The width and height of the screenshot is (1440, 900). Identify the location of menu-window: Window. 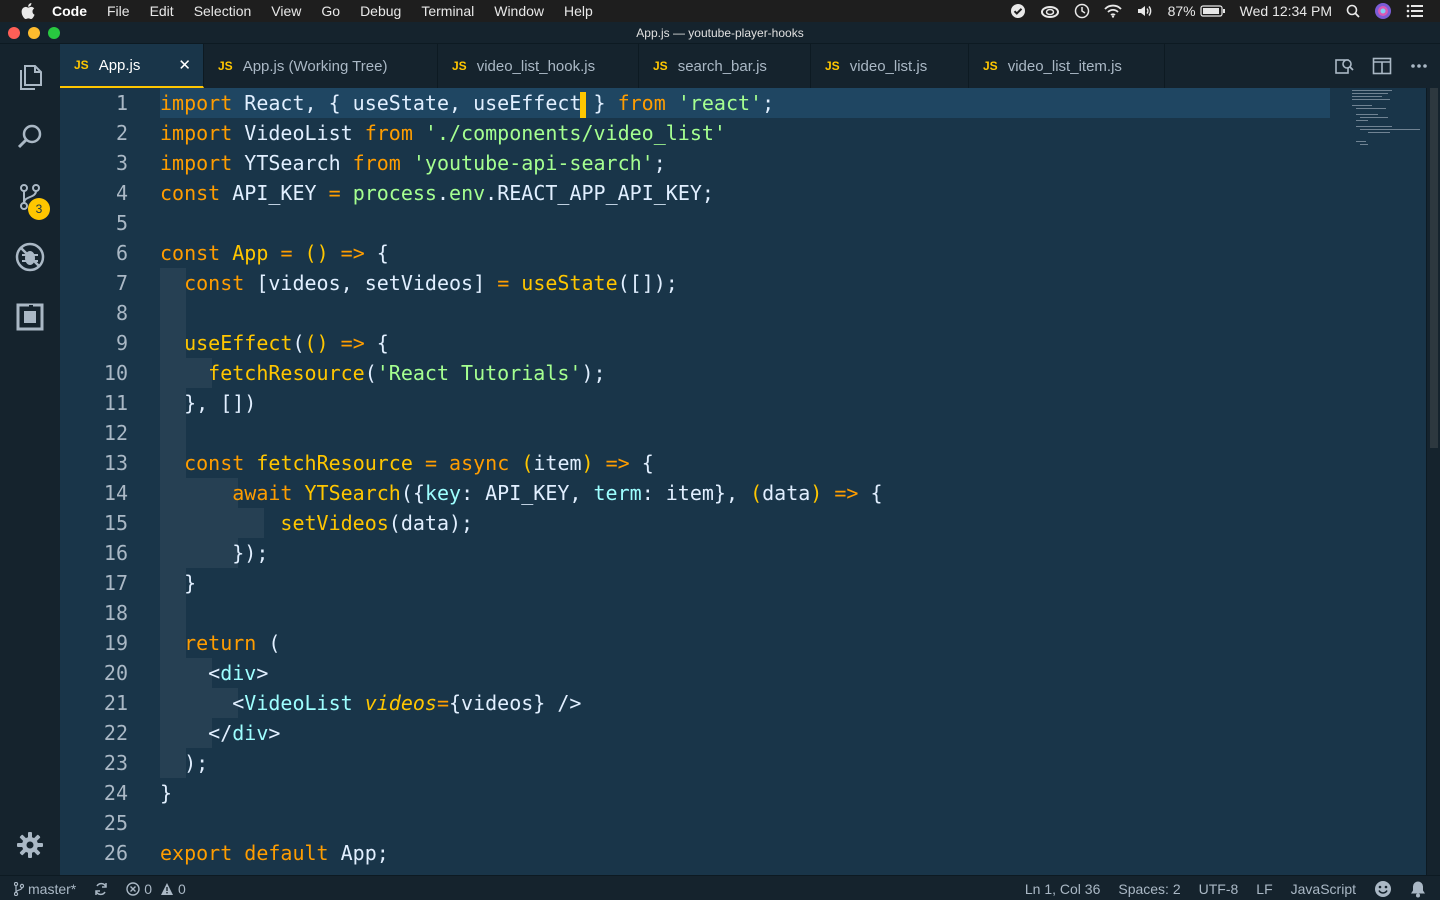
(519, 11).